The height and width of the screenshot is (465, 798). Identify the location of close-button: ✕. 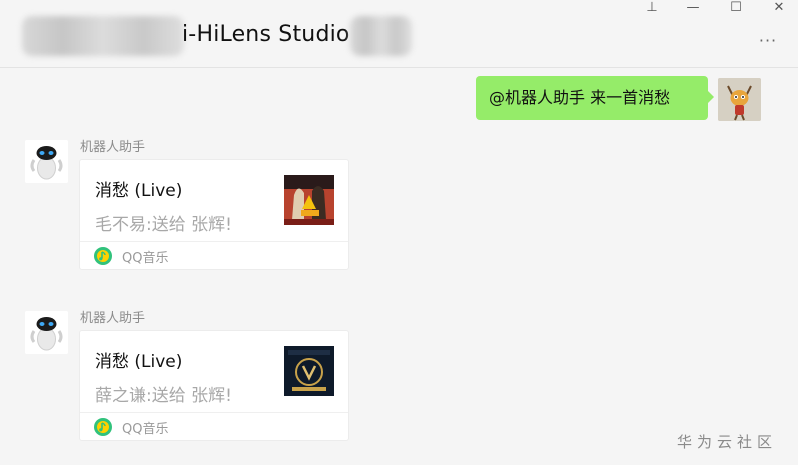
(779, 8).